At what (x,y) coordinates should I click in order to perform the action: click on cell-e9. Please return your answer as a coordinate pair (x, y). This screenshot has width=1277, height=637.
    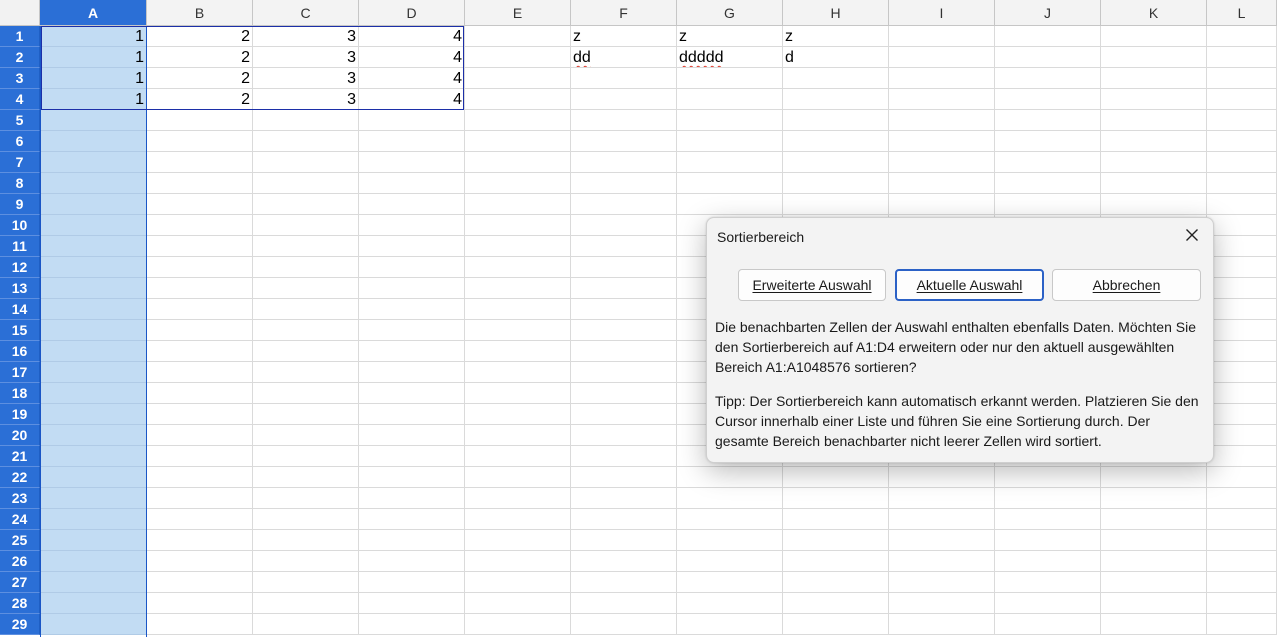
    Looking at the image, I should click on (518, 204).